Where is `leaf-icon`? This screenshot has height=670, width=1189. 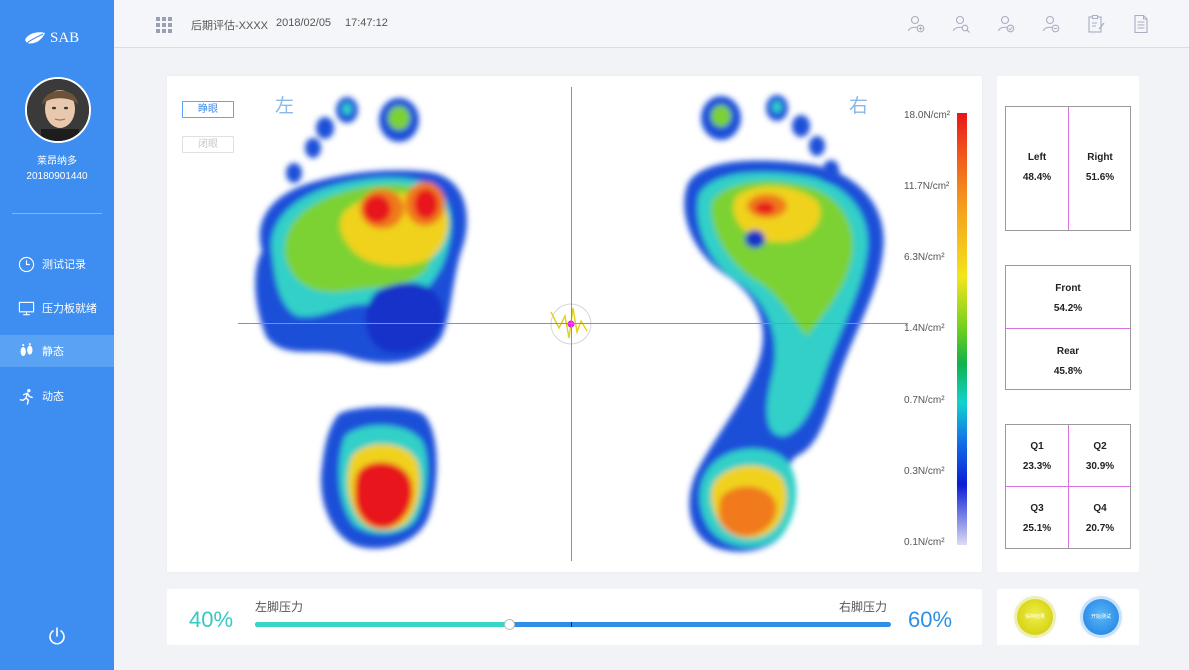
leaf-icon is located at coordinates (35, 37).